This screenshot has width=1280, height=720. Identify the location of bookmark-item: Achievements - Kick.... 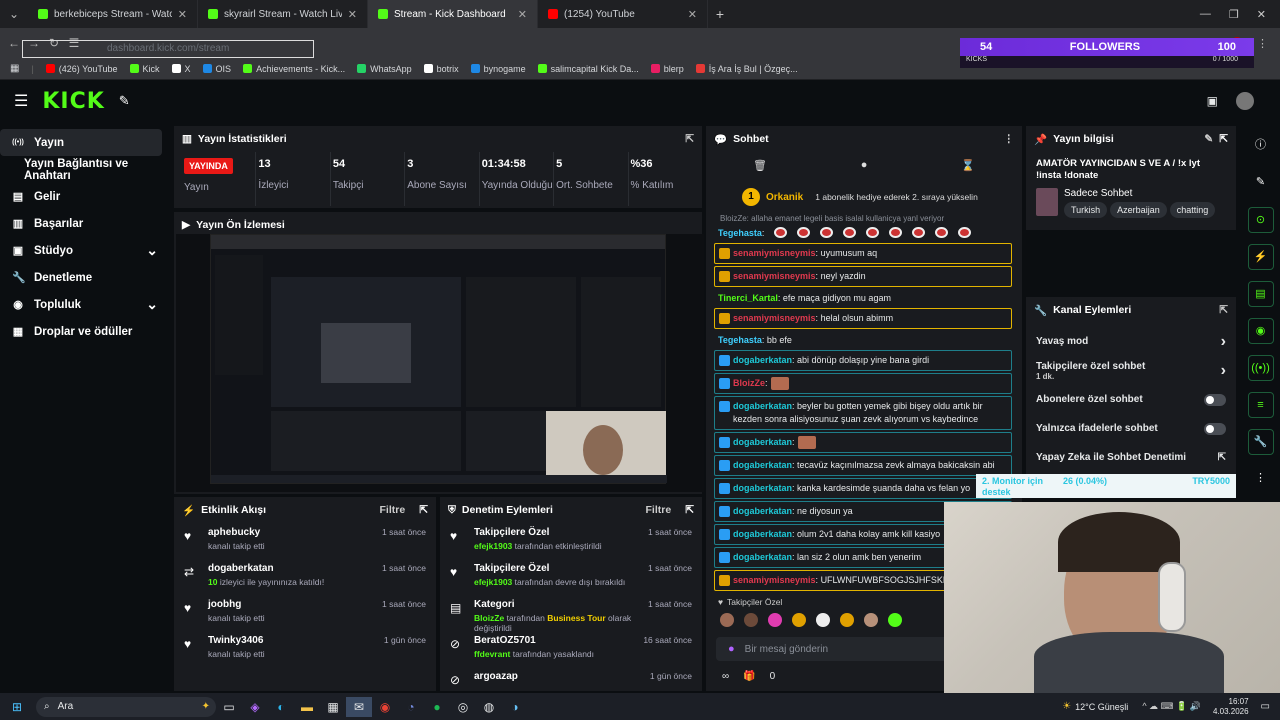
(294, 69).